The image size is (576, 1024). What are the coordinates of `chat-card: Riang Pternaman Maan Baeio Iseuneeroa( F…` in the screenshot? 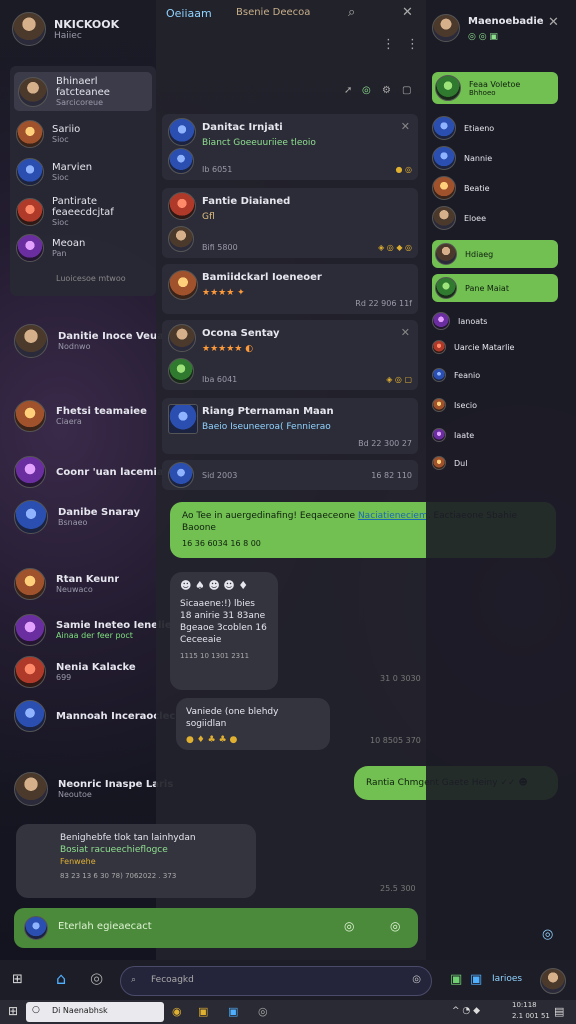 It's located at (290, 426).